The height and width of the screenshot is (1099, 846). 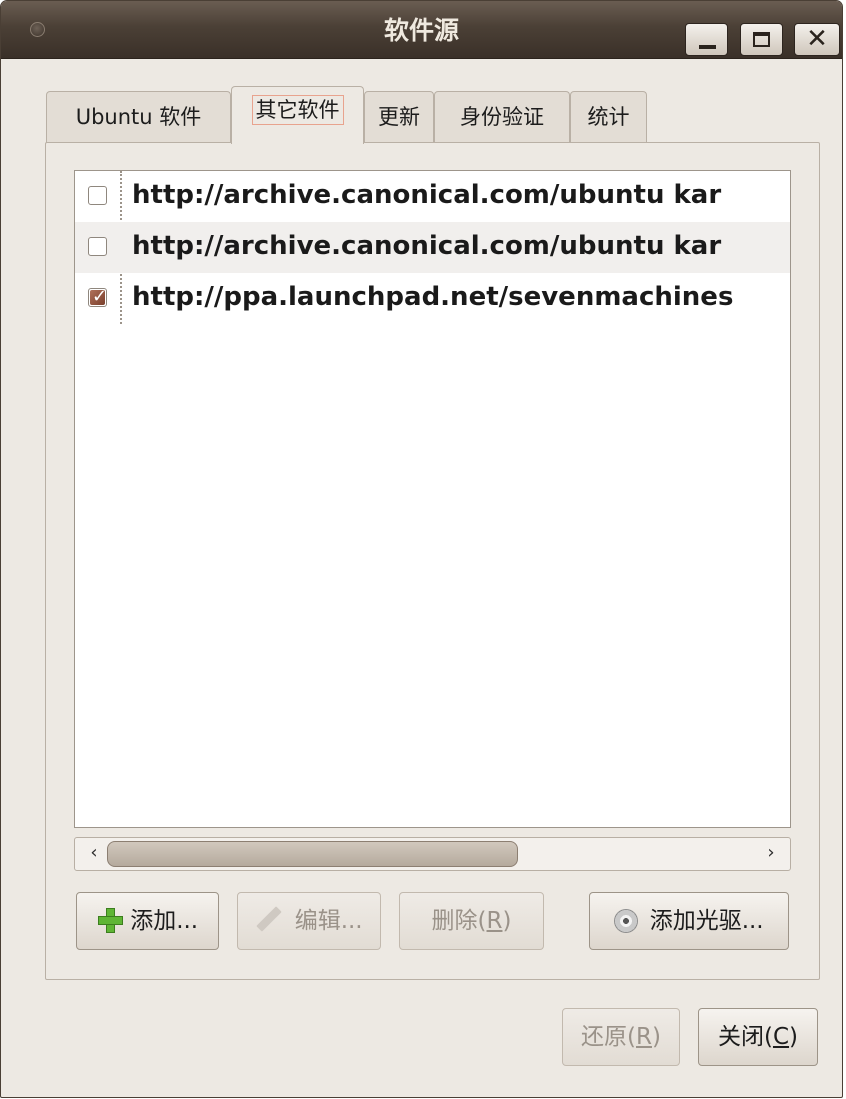 I want to click on scroll-right-arrow-icon: ›, so click(x=771, y=854).